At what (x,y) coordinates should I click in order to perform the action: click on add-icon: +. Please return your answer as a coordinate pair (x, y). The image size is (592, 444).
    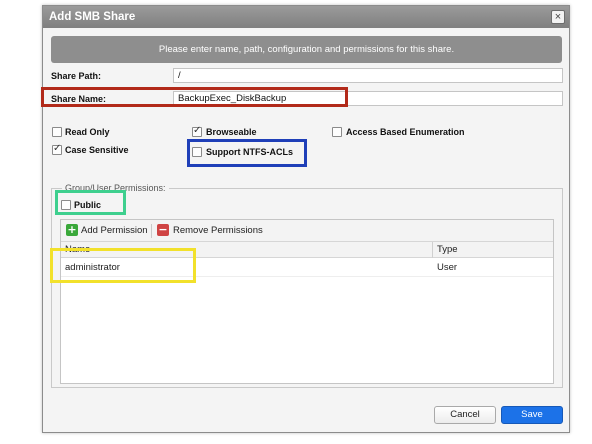
    Looking at the image, I should click on (72, 230).